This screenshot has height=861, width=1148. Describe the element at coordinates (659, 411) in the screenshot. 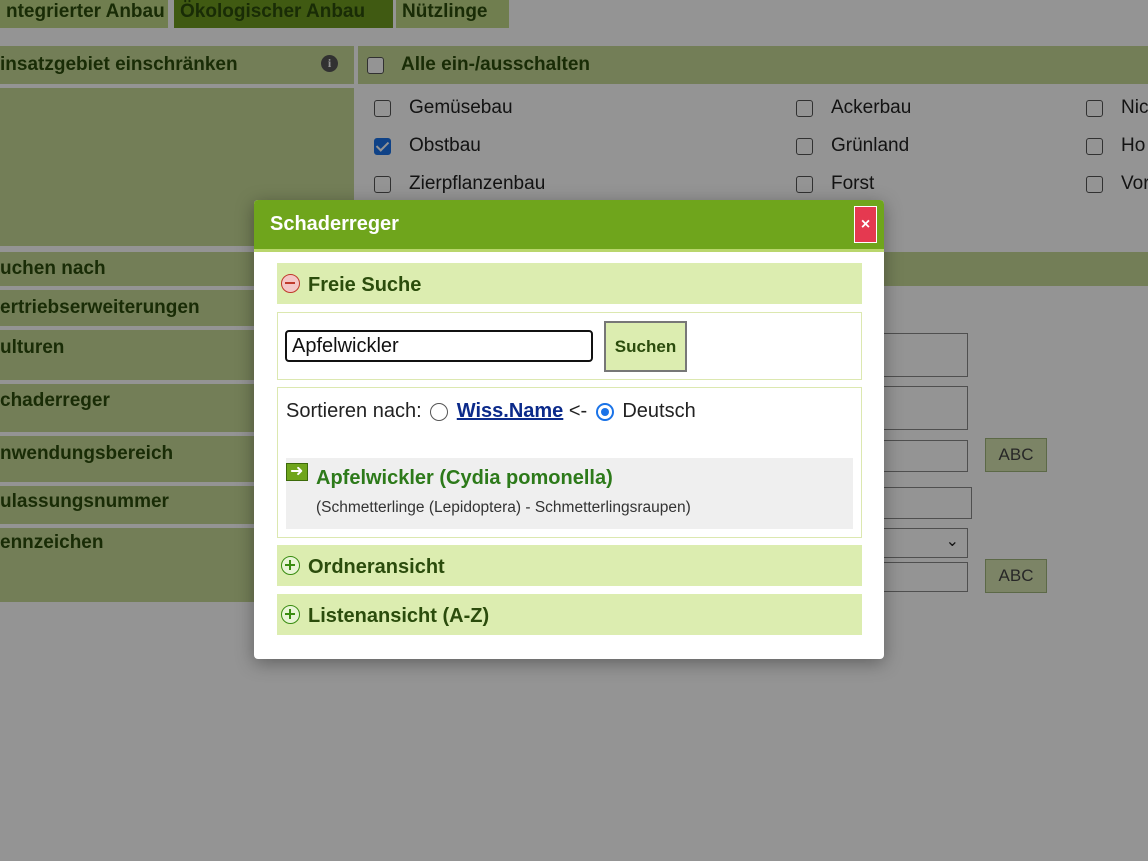

I see `sort-label-deutsch: Deutsch` at that location.